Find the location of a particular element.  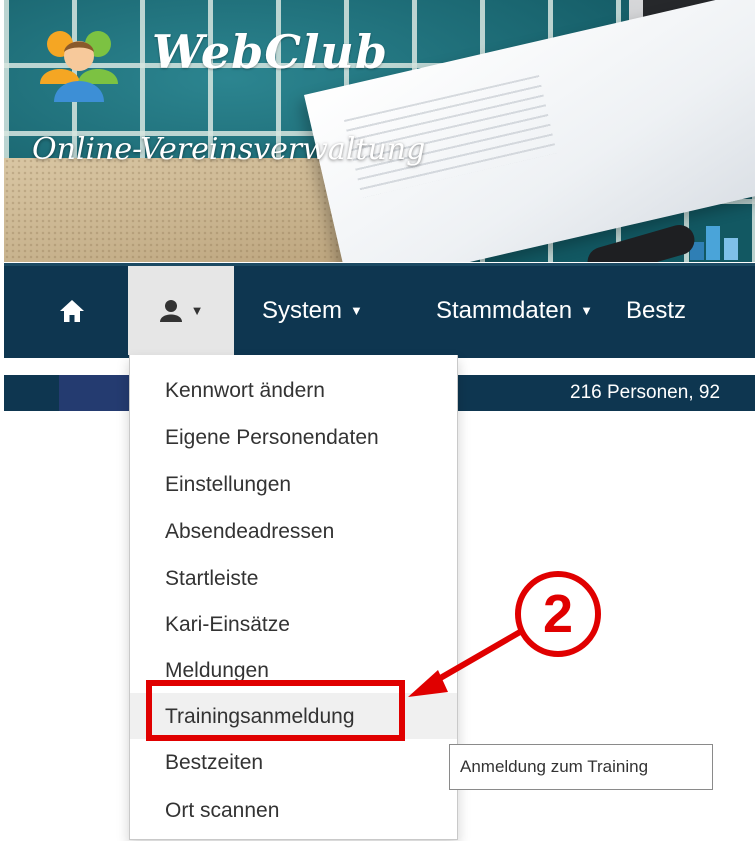

status-count: 216 Personen, 92 is located at coordinates (645, 392).